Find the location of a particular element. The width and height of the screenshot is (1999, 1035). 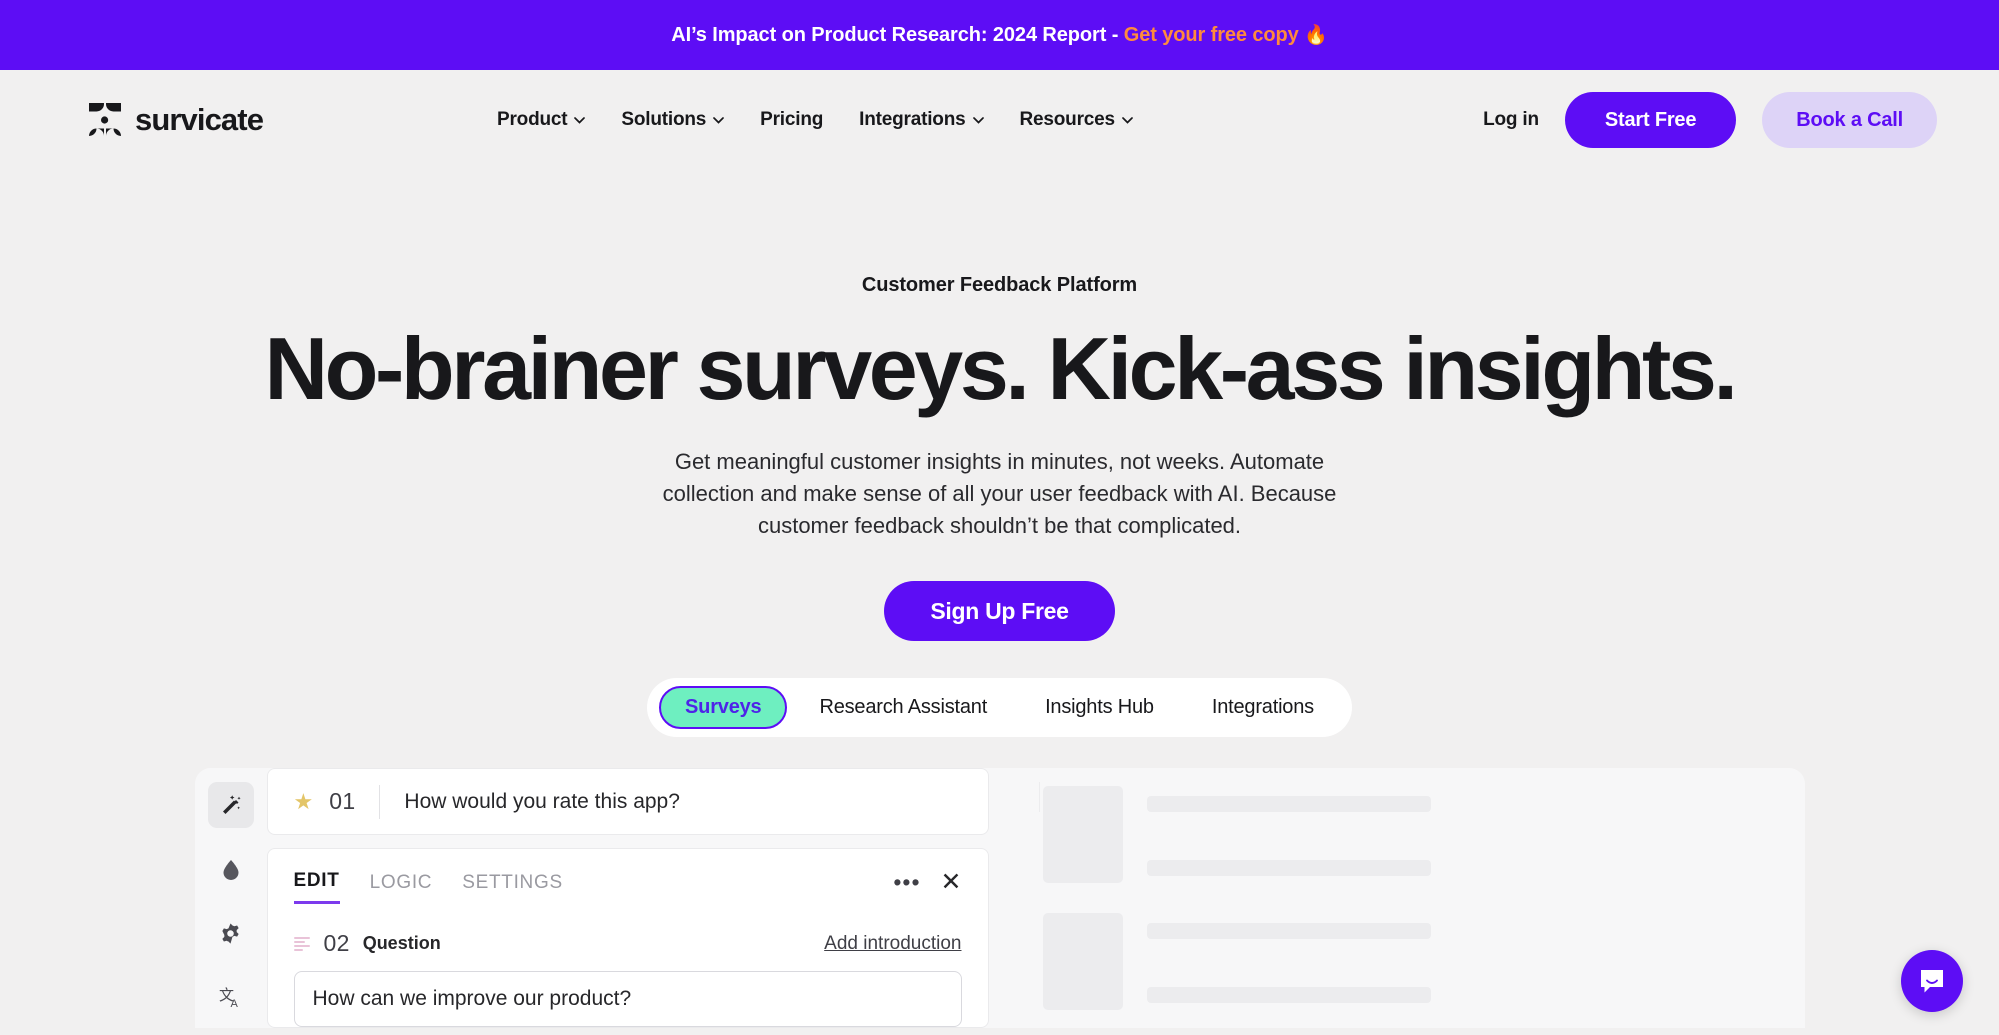

nav-item-integrations: Integrations is located at coordinates (921, 120).